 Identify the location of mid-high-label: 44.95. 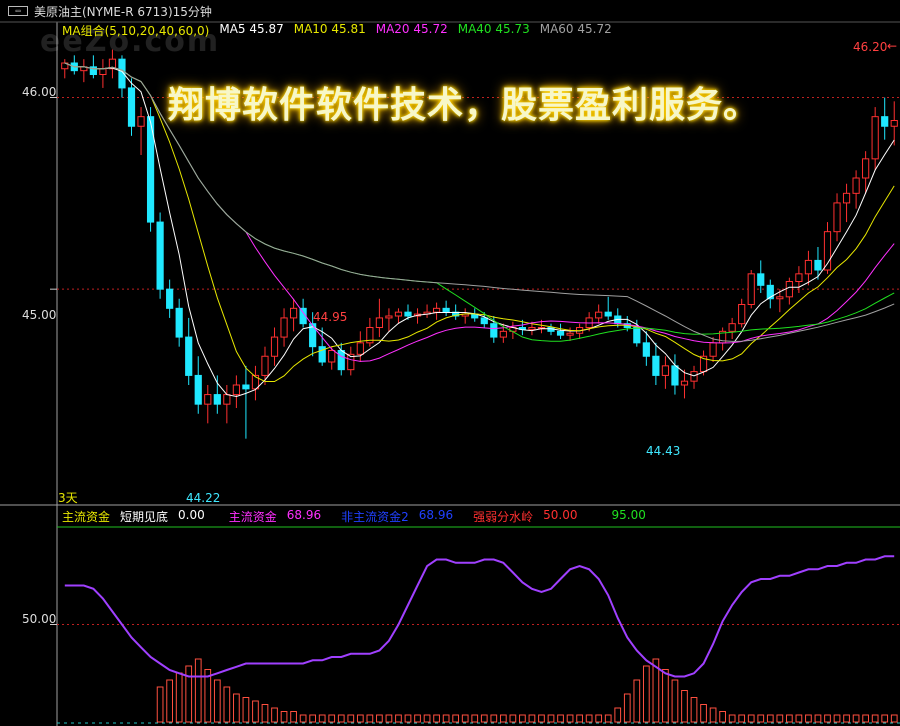
(330, 317).